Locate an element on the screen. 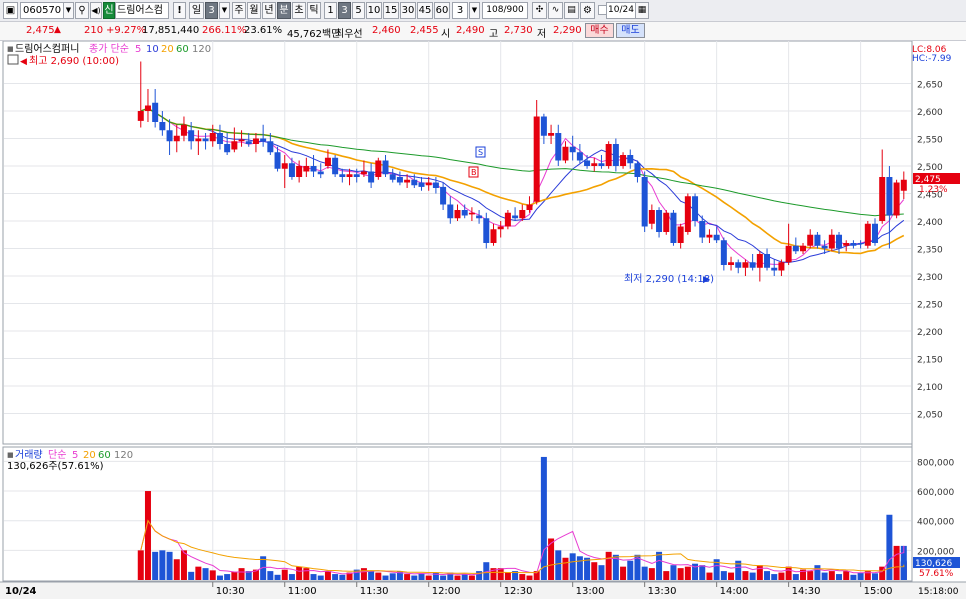 The width and height of the screenshot is (966, 599). sound-button: ◀) is located at coordinates (96, 10).